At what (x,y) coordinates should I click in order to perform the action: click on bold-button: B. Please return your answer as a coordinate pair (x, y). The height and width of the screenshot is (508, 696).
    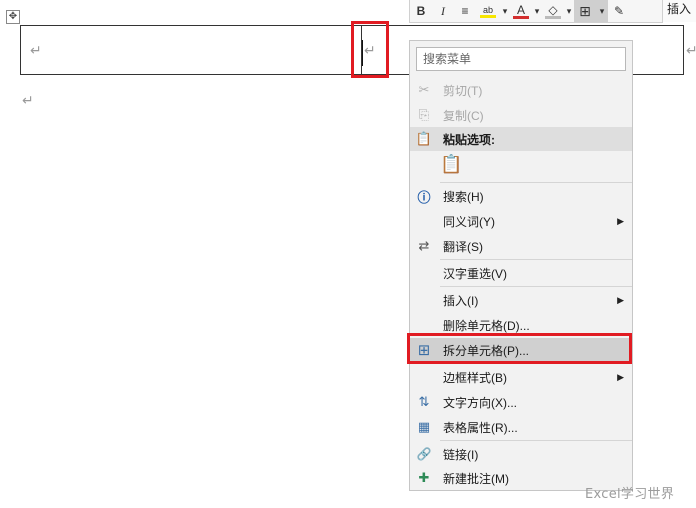
    Looking at the image, I should click on (421, 11).